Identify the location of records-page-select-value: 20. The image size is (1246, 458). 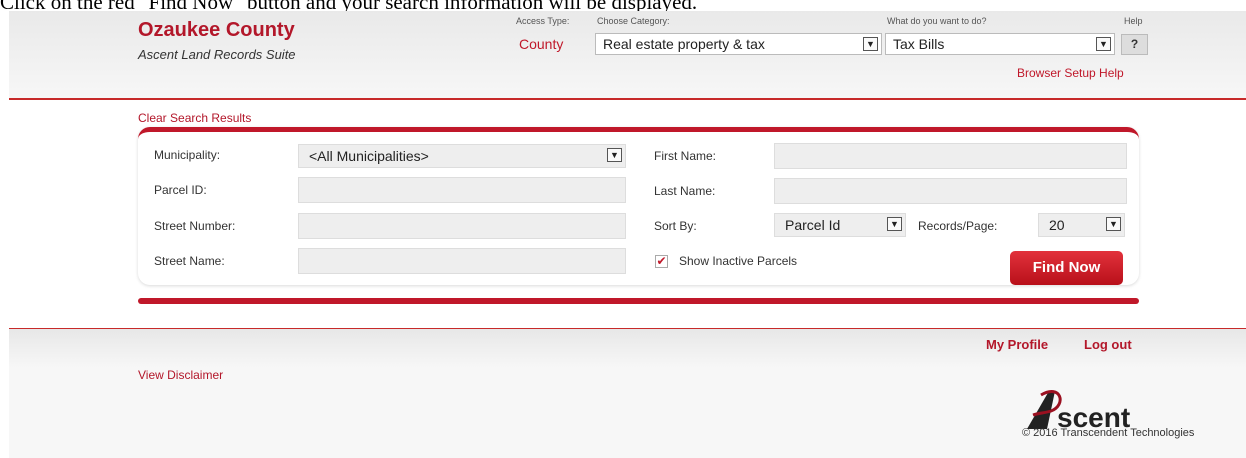
(1057, 225).